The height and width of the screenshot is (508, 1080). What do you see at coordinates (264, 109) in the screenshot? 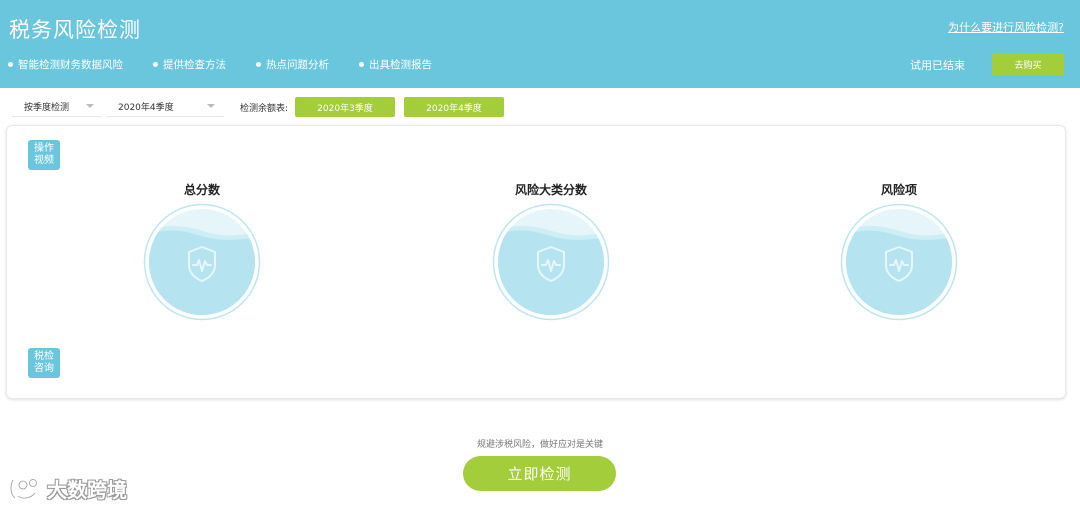
I see `balance-label: 检测余额表:` at bounding box center [264, 109].